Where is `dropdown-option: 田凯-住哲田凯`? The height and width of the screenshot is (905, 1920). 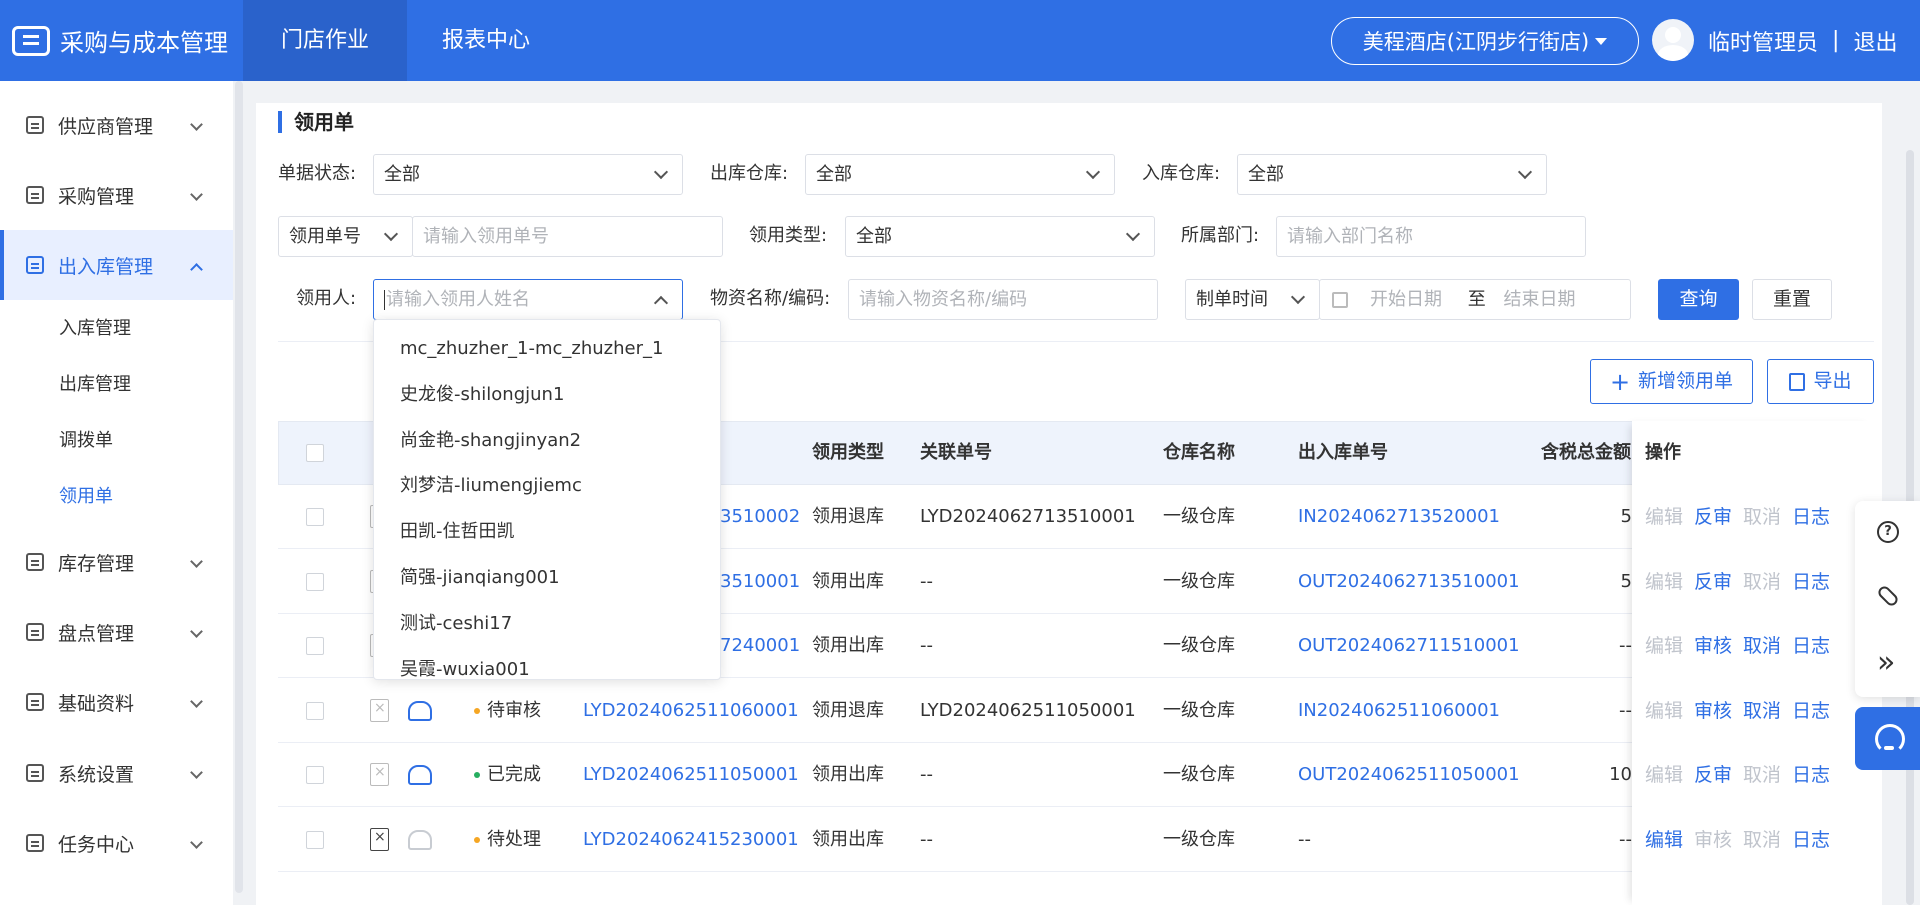
dropdown-option: 田凯-住哲田凯 is located at coordinates (457, 532).